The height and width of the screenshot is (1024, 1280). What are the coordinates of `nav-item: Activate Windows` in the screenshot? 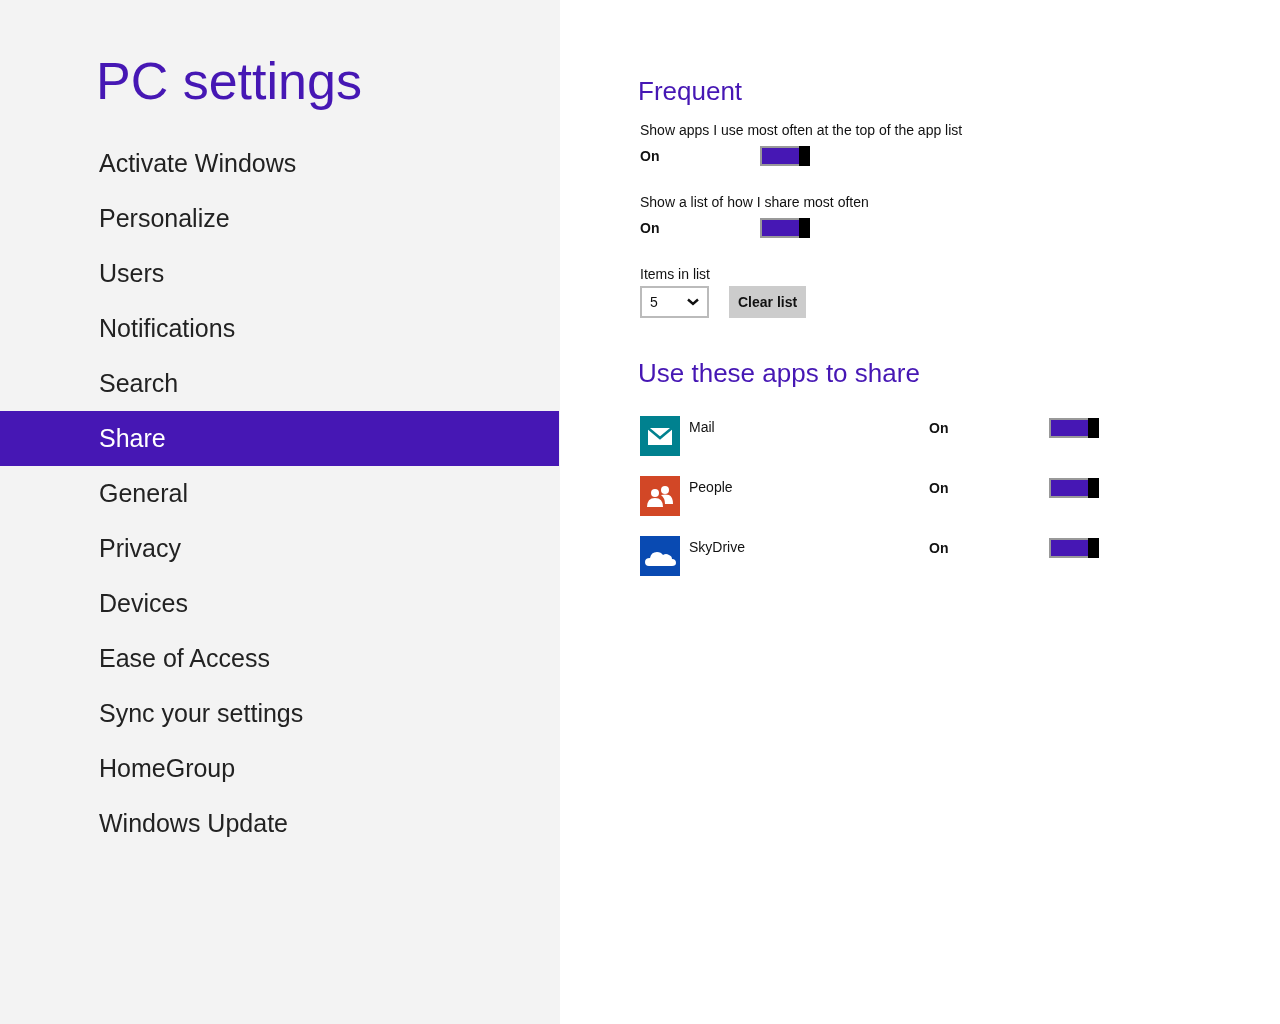 It's located at (279, 163).